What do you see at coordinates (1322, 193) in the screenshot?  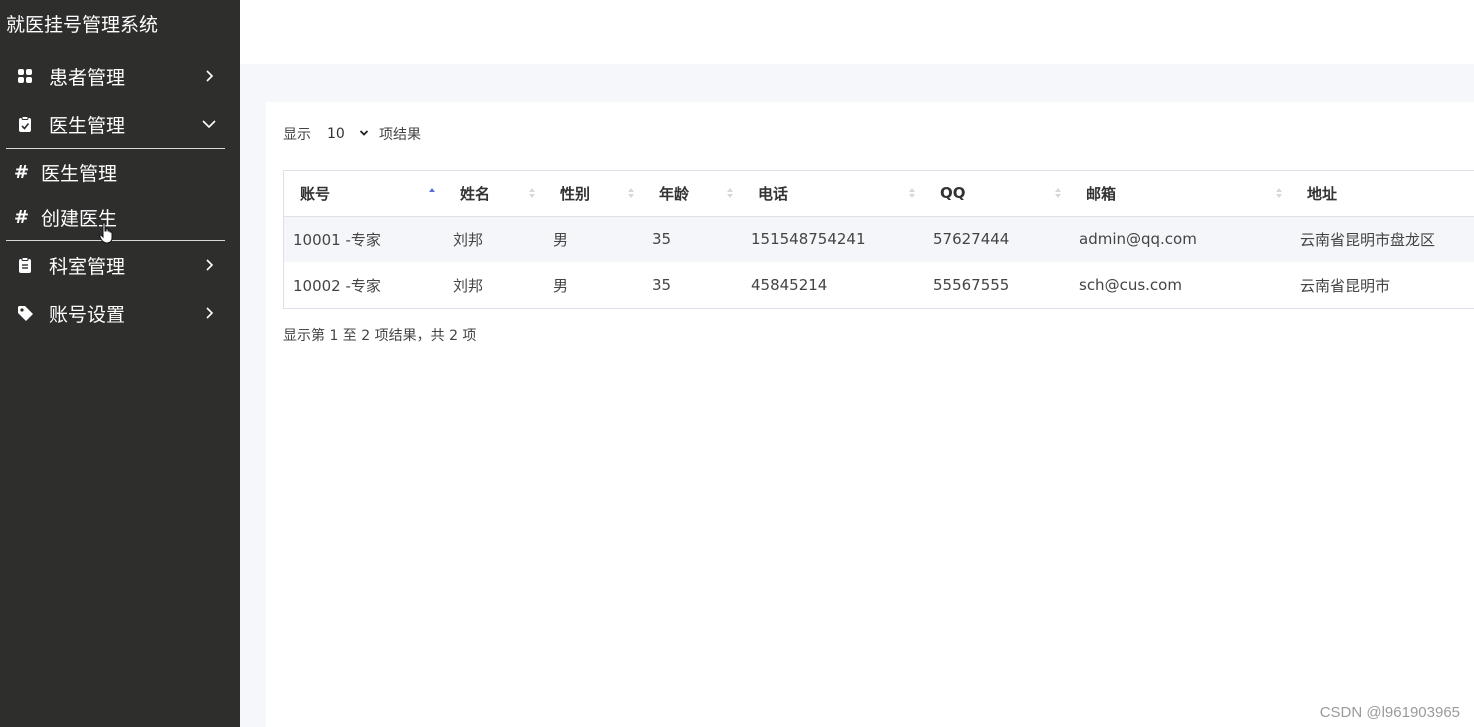 I see `column-header-label: 地址` at bounding box center [1322, 193].